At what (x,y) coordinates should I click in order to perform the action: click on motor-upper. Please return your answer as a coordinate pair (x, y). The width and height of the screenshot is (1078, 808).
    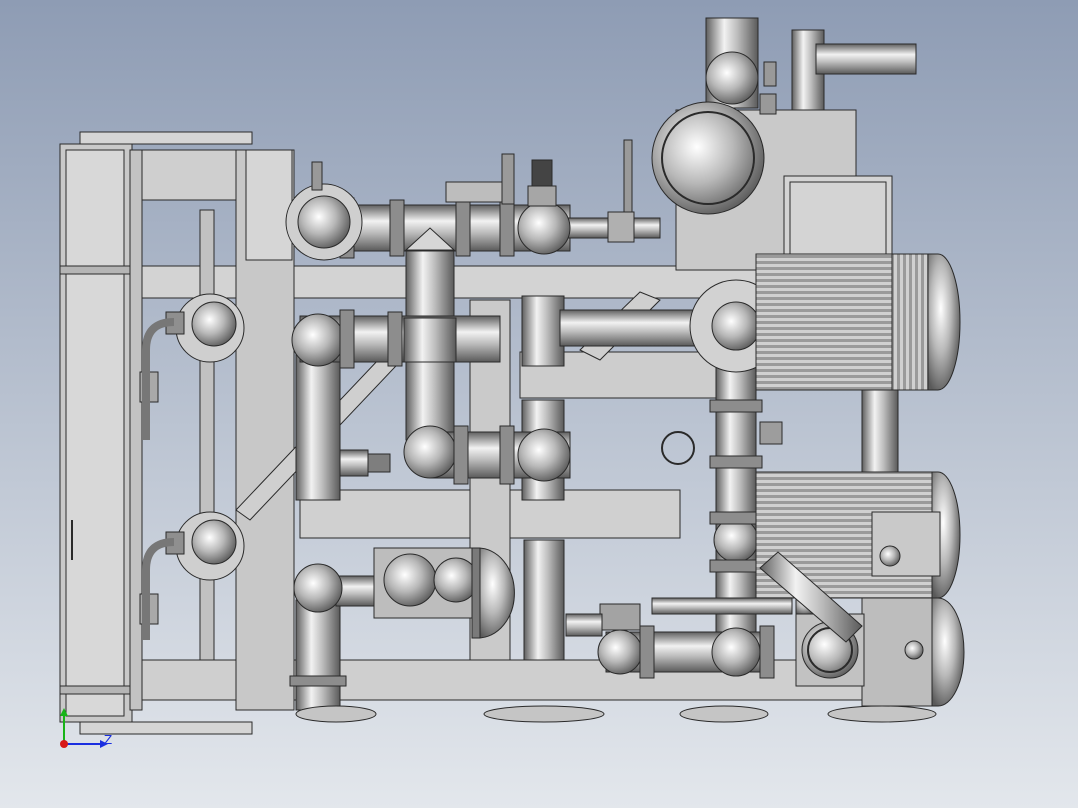
    Looking at the image, I should click on (858, 322).